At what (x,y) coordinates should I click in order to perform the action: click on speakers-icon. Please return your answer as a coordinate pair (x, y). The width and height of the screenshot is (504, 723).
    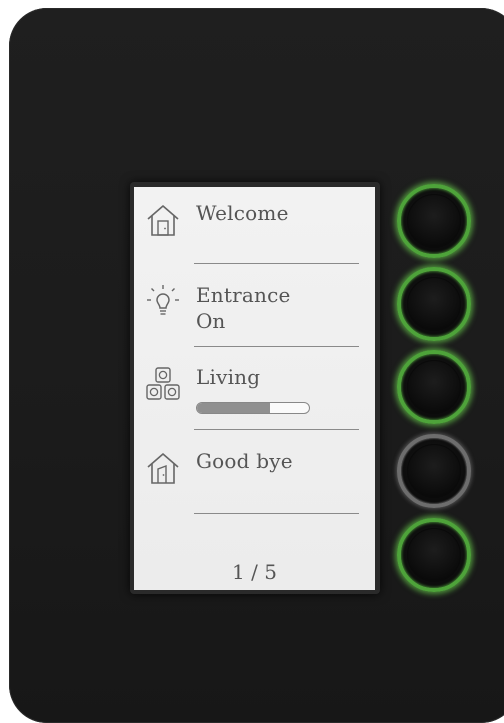
    Looking at the image, I should click on (163, 383).